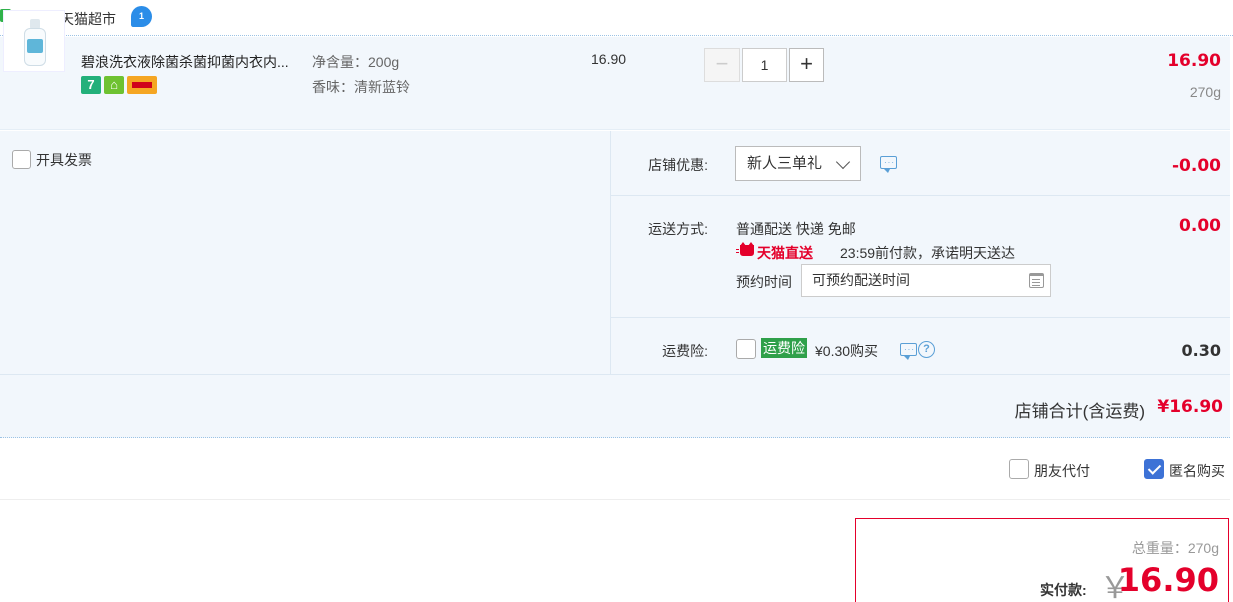 This screenshot has width=1233, height=602. Describe the element at coordinates (1154, 469) in the screenshot. I see `anonymous-purchase-checkbox` at that location.